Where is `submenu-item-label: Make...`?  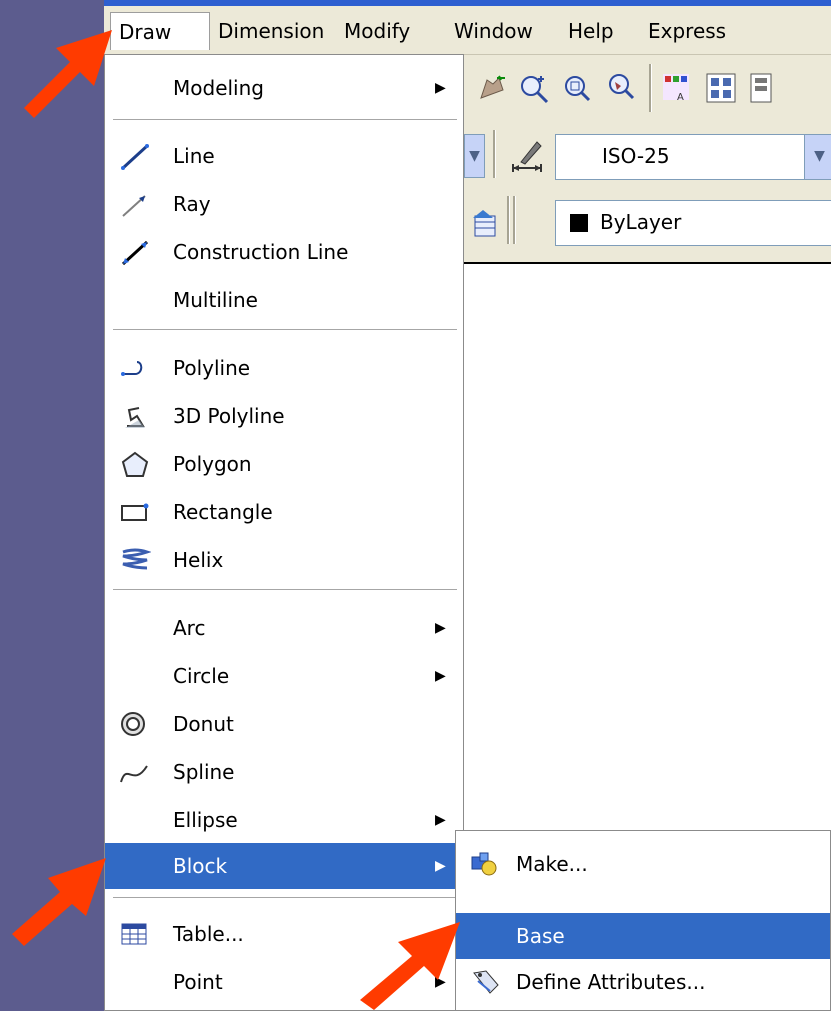 submenu-item-label: Make... is located at coordinates (552, 864).